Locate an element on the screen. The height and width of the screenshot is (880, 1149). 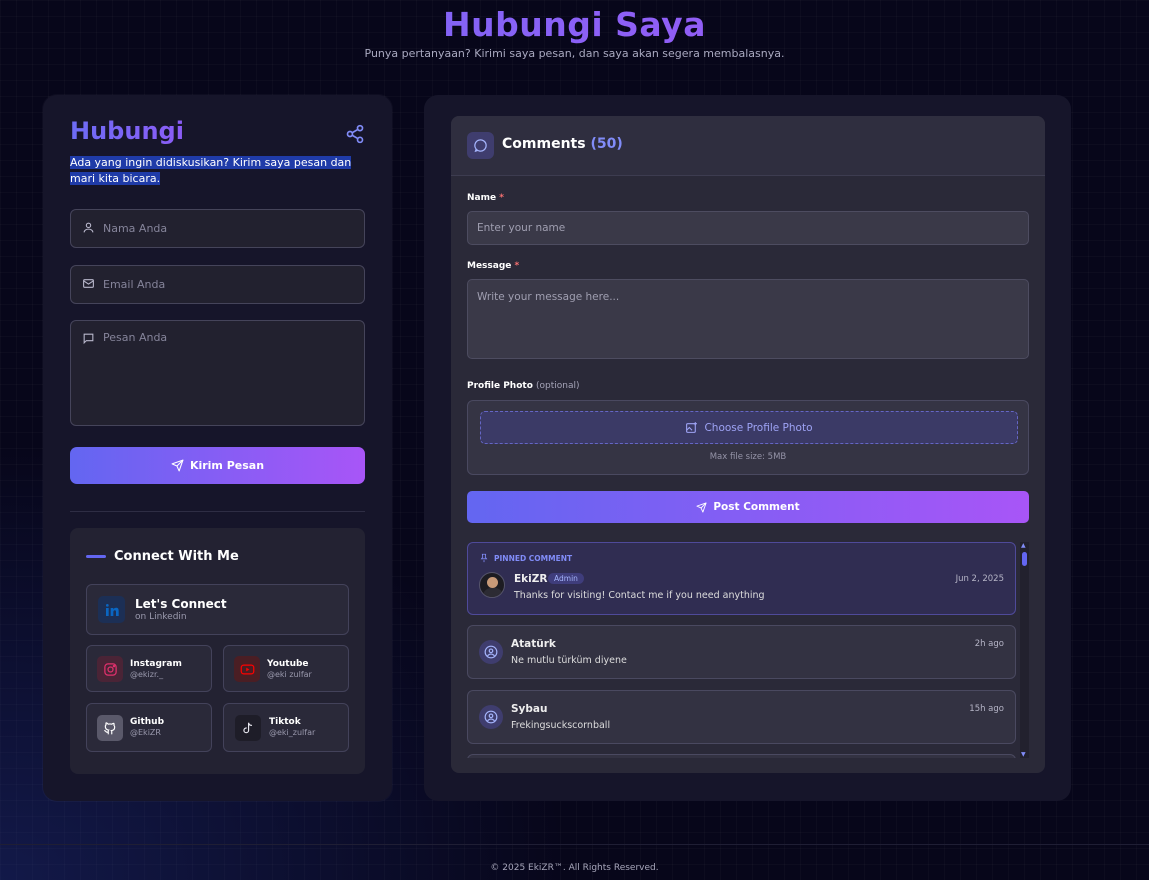
youtube-link: Youtube @eki zulfar is located at coordinates (286, 668).